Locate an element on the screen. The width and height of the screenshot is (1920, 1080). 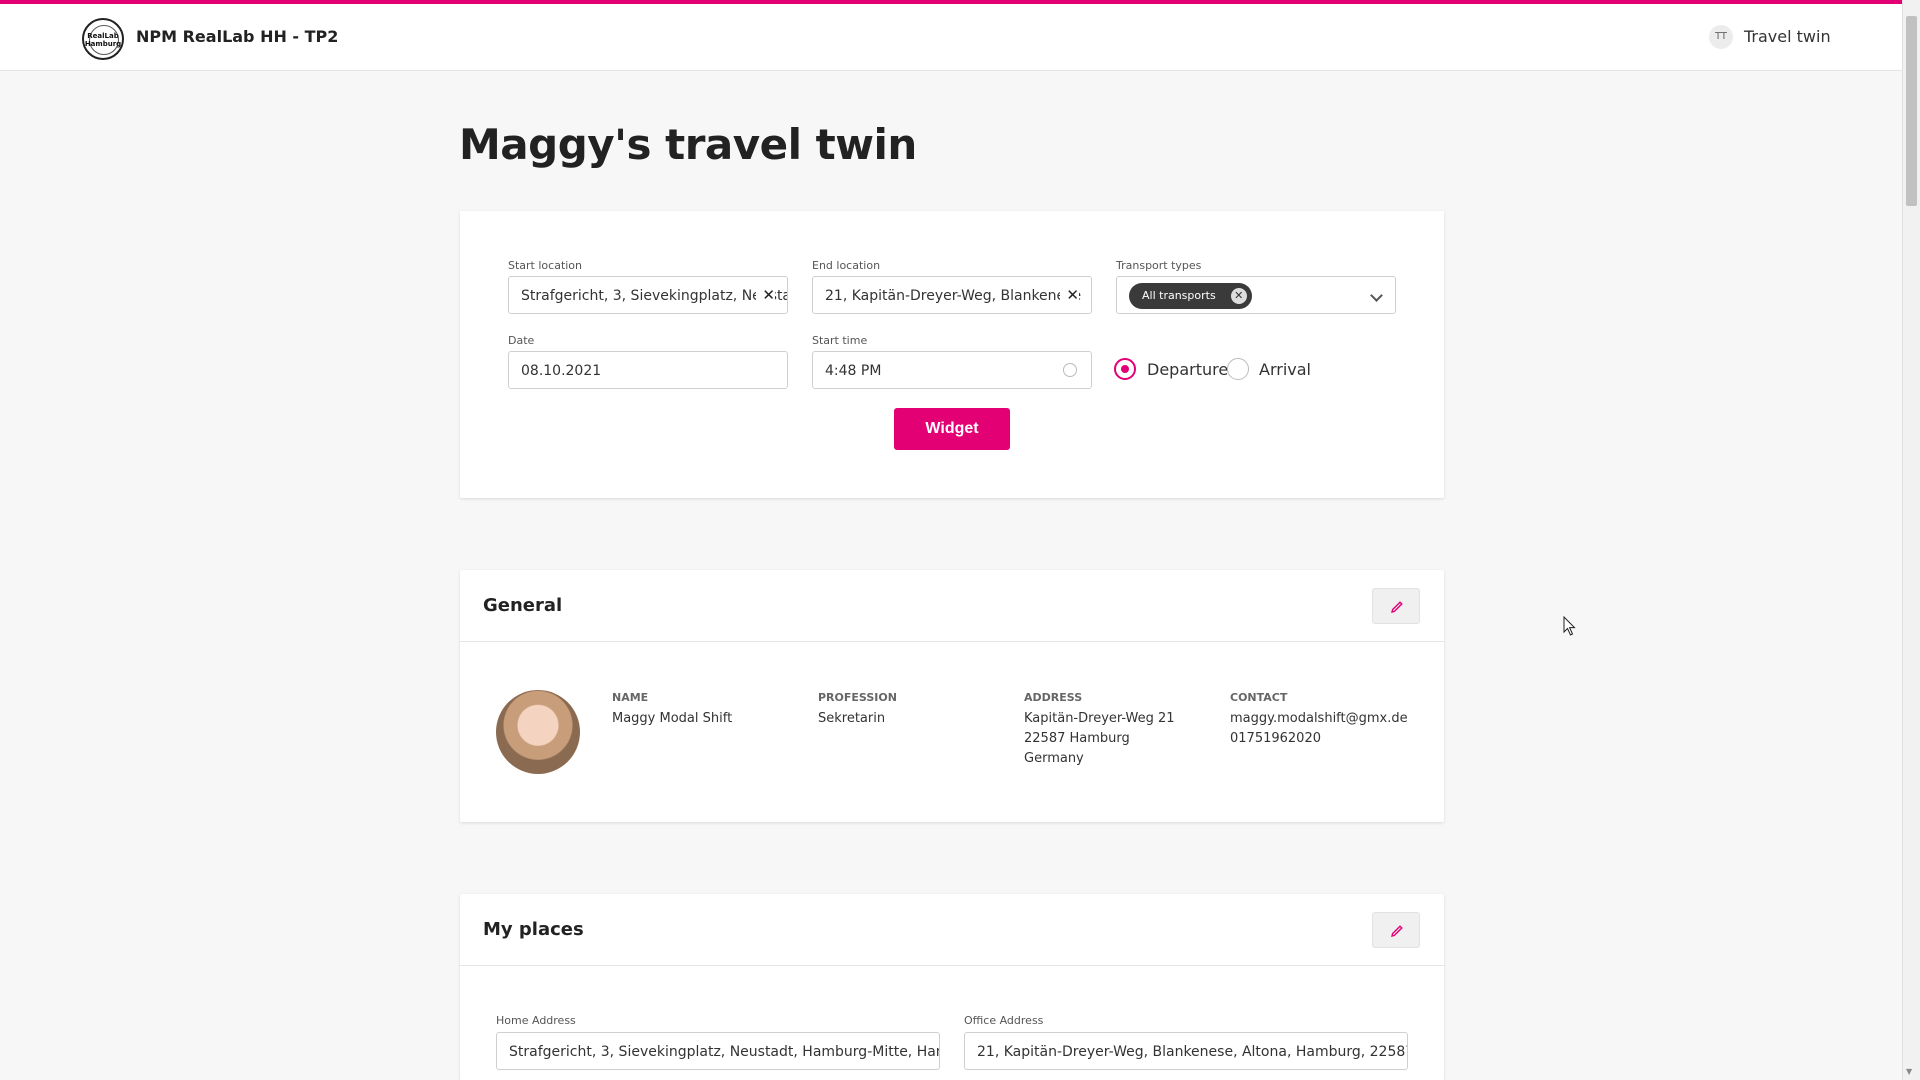
edit-places-button is located at coordinates (1396, 930).